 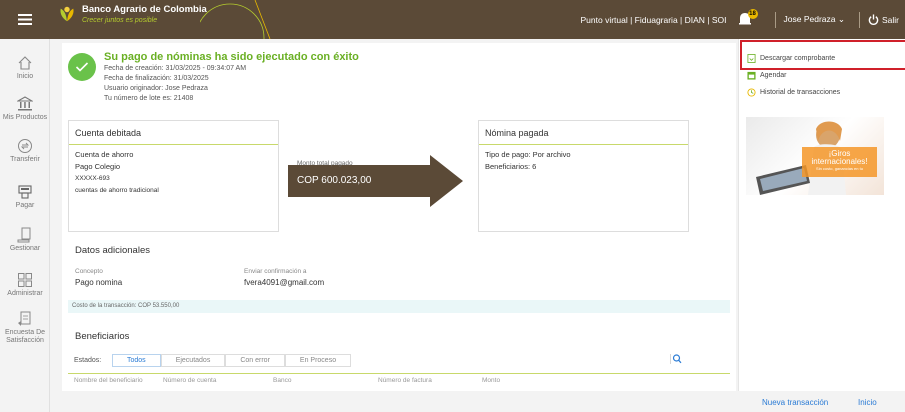 I want to click on sidebar-item-mis-productos: Mis Productos, so click(x=25, y=109).